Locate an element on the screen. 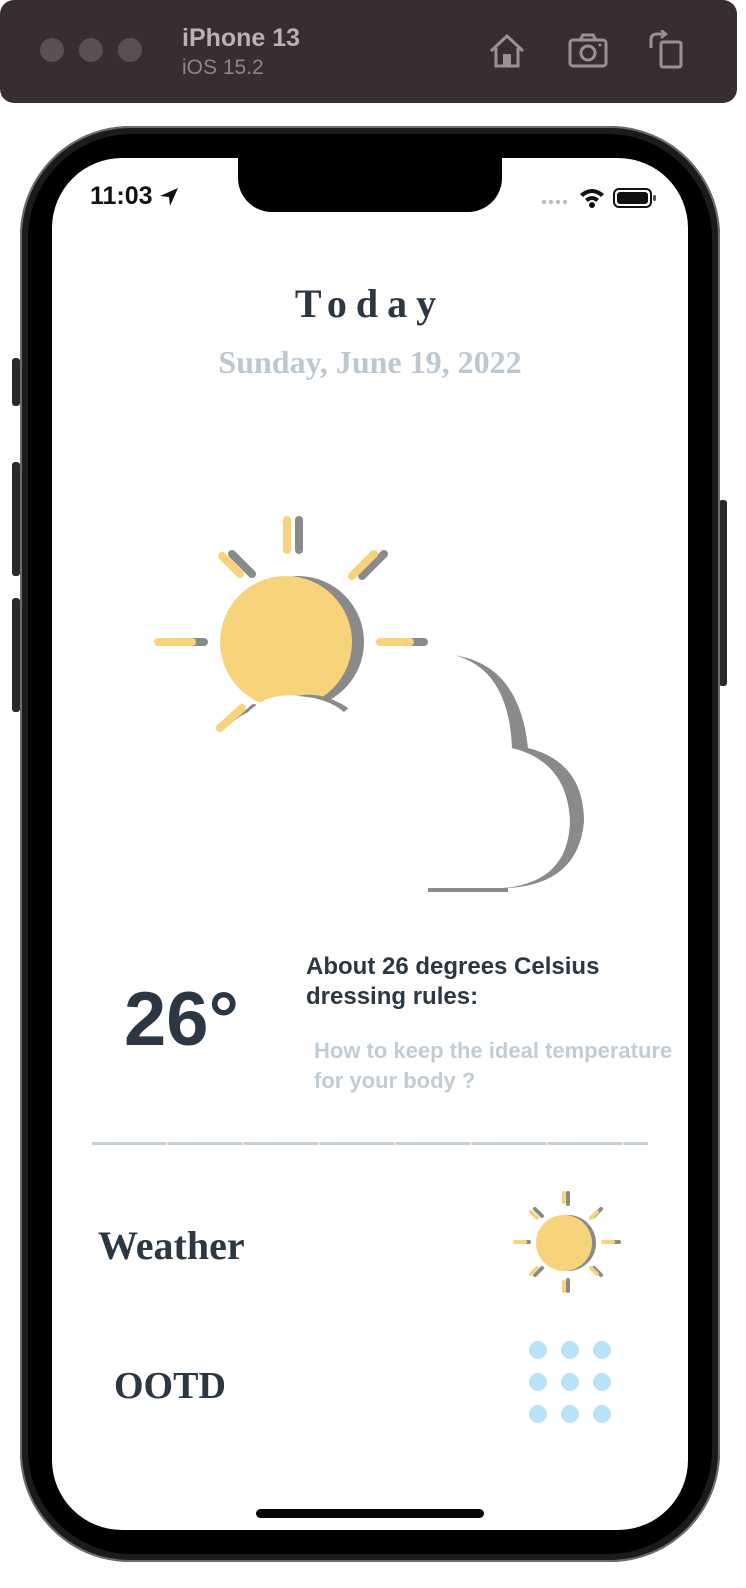 The width and height of the screenshot is (746, 1588). sun-cloud-icon is located at coordinates (369, 704).